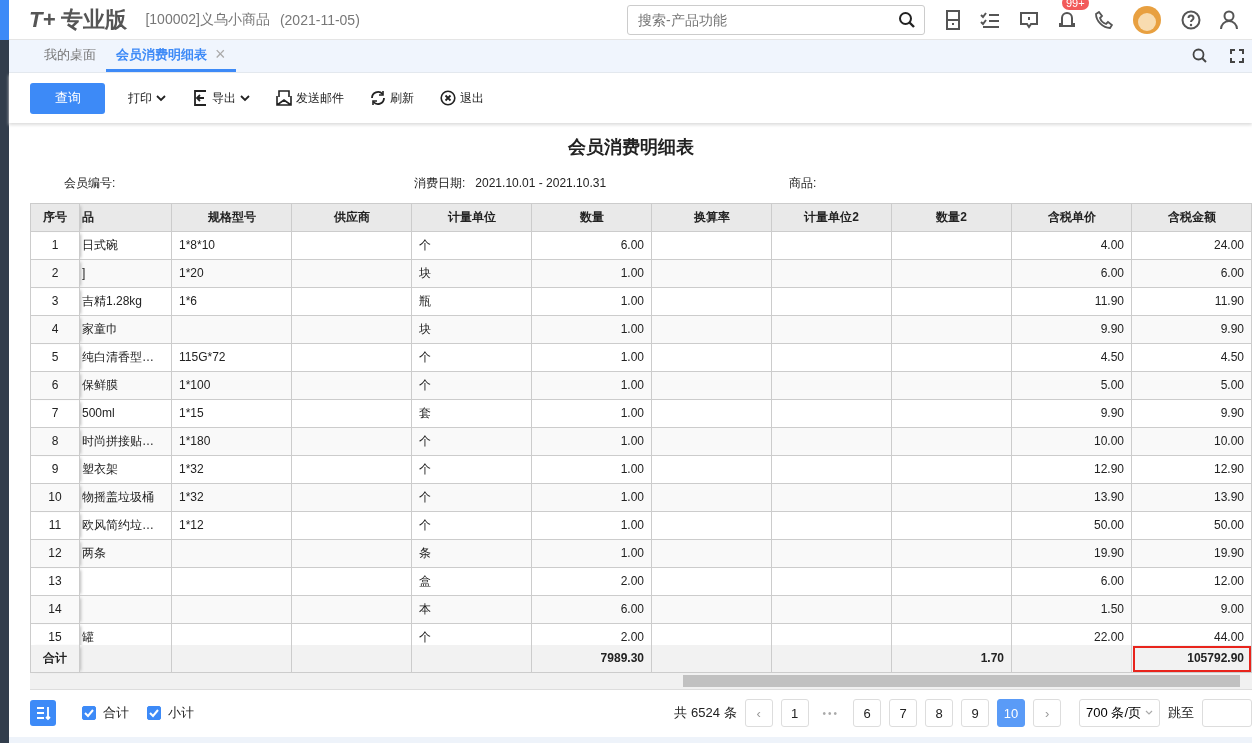  I want to click on close-circle-icon, so click(448, 98).